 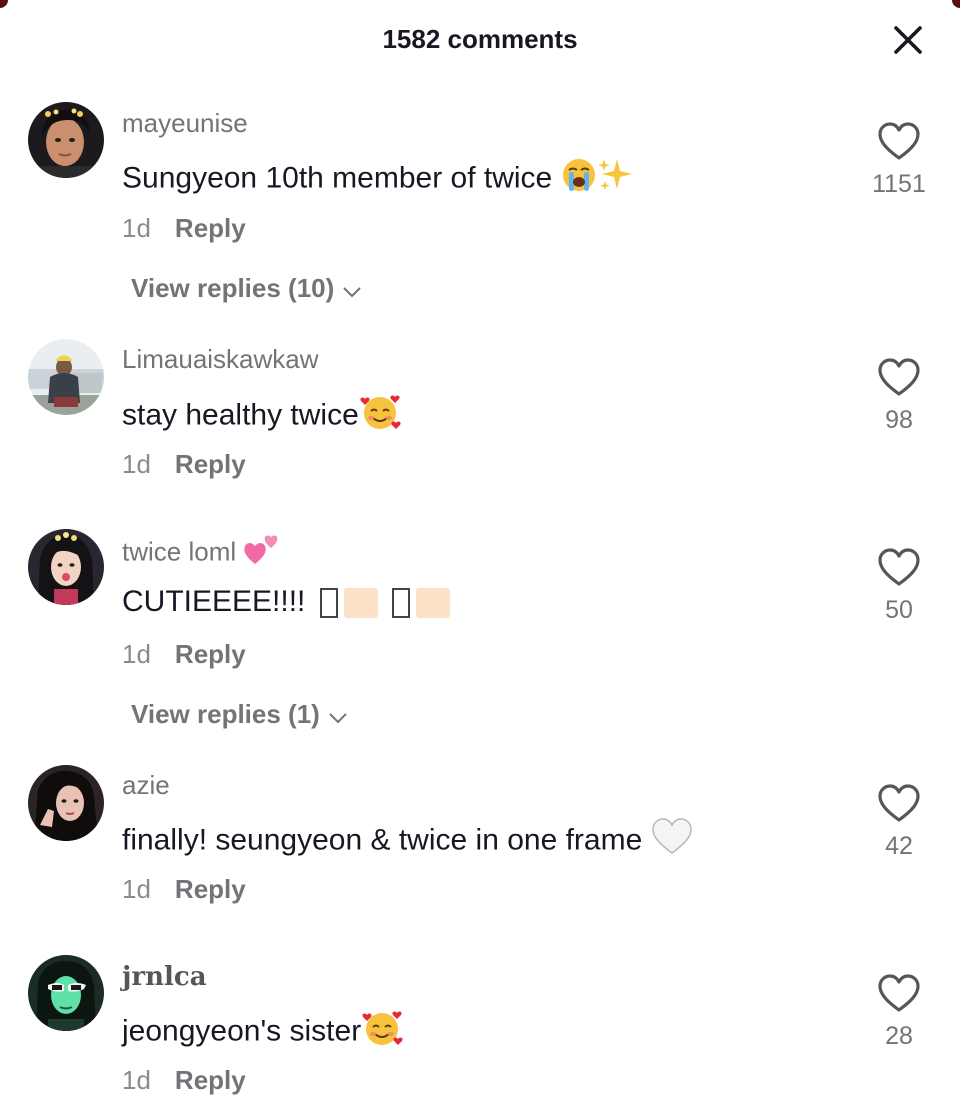 I want to click on comment-username: jrnlca, so click(x=164, y=977).